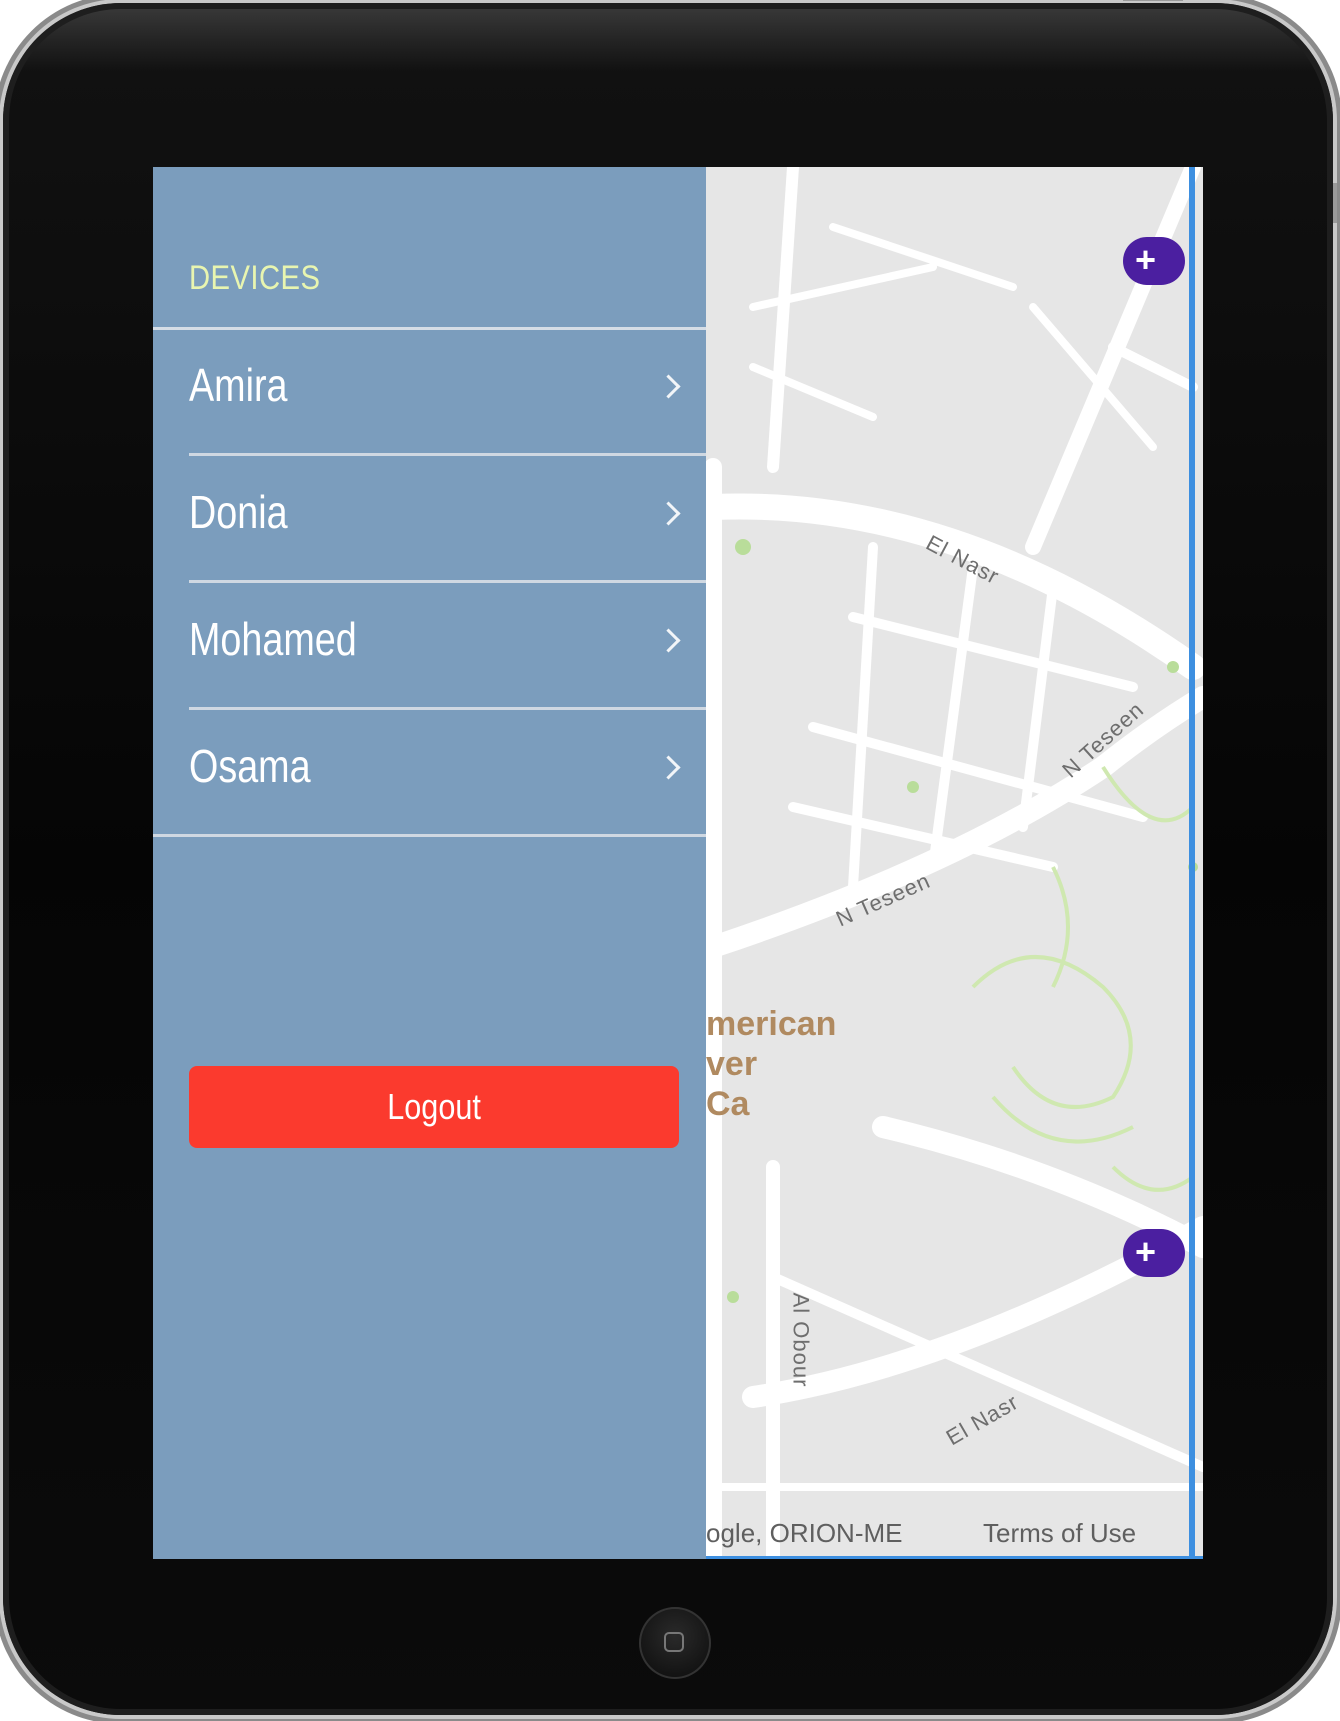 This screenshot has height=1721, width=1340. Describe the element at coordinates (801, 1340) in the screenshot. I see `street-label: Al Obour` at that location.